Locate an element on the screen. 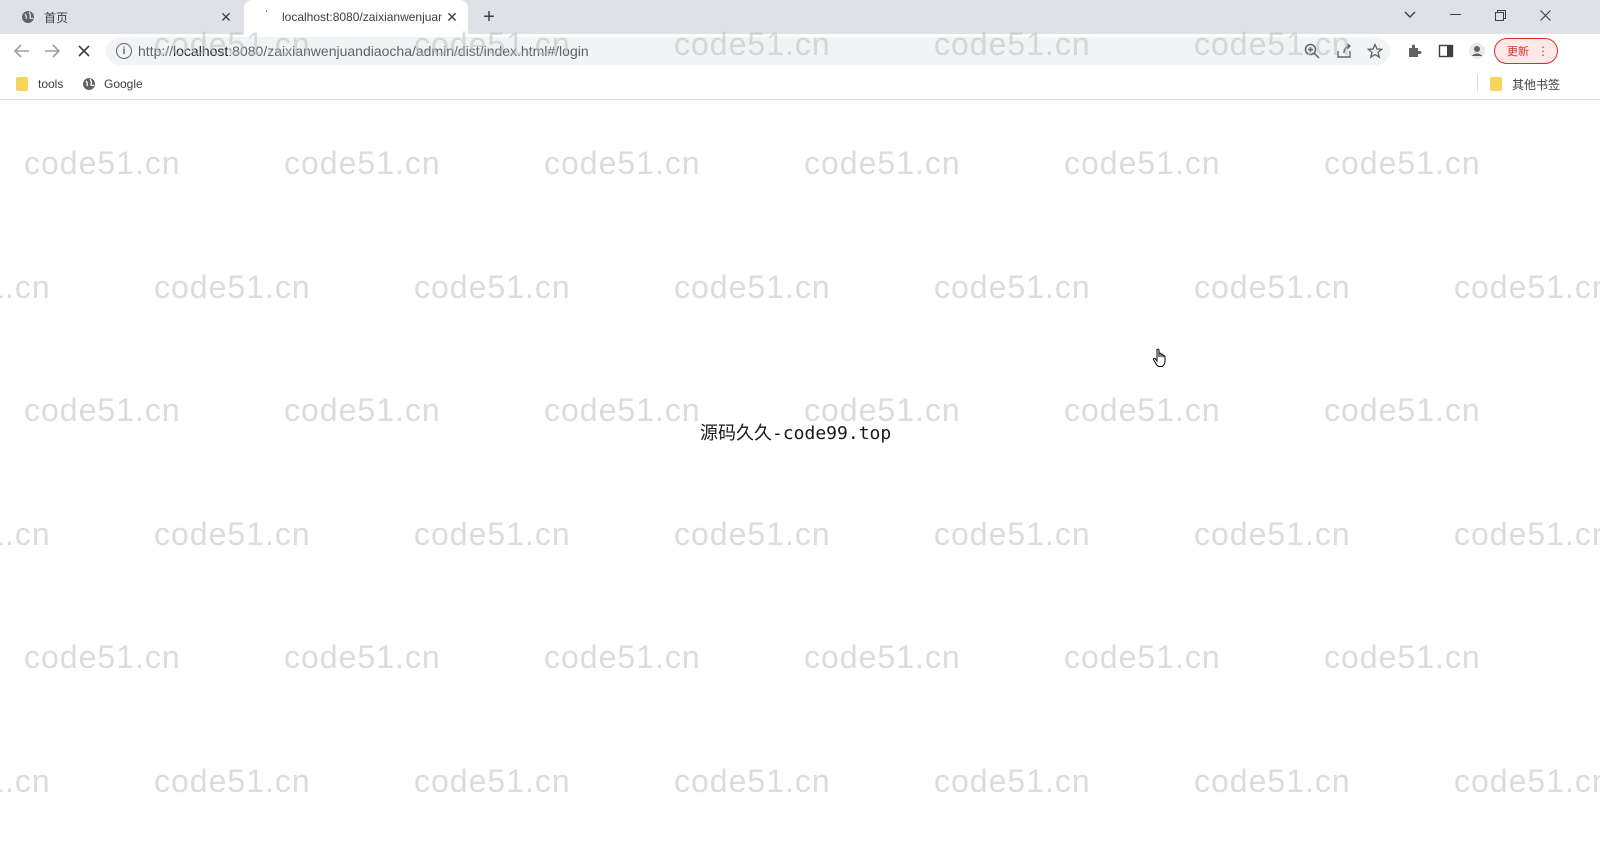 This screenshot has height=860, width=1600. tab-home: 首页 ✕ is located at coordinates (125, 17).